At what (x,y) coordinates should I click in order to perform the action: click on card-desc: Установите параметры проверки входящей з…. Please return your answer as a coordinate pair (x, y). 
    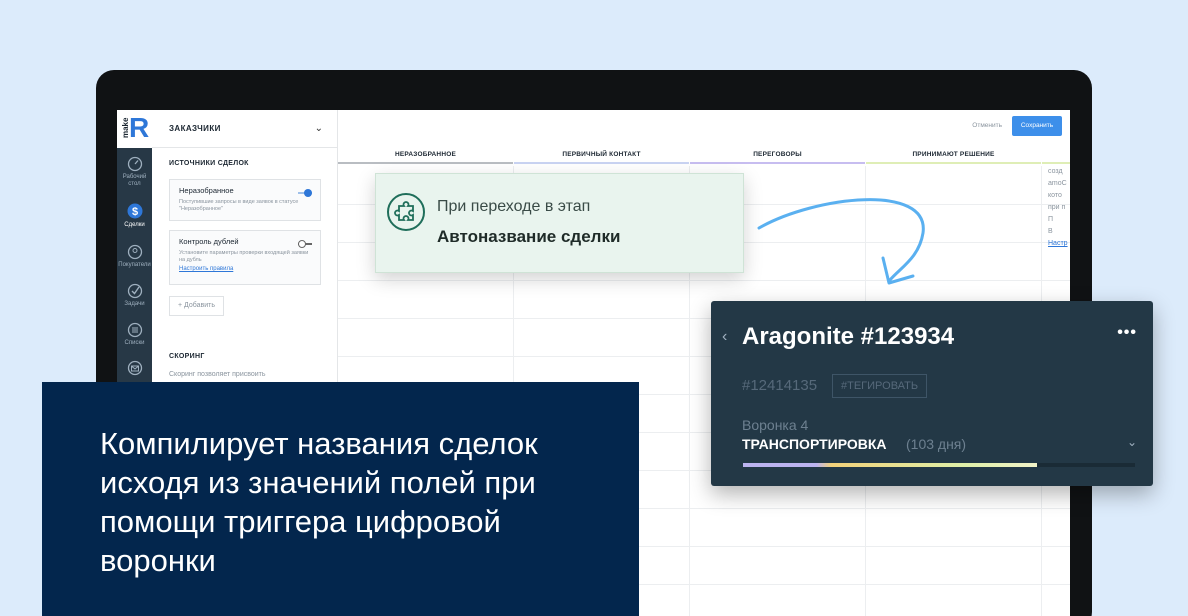
    Looking at the image, I should click on (244, 256).